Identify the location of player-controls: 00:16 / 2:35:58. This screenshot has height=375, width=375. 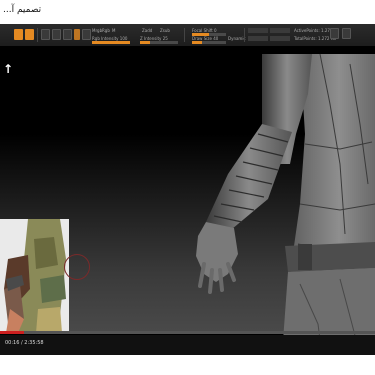
(187, 345).